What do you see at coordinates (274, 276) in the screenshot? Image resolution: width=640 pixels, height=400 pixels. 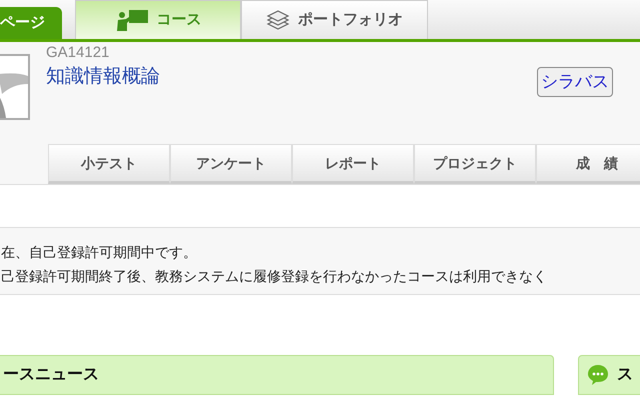 I see `notice-text: 己登録許可期間終了後、教務システムに履修登録を行わなかったコースは利用できなく` at bounding box center [274, 276].